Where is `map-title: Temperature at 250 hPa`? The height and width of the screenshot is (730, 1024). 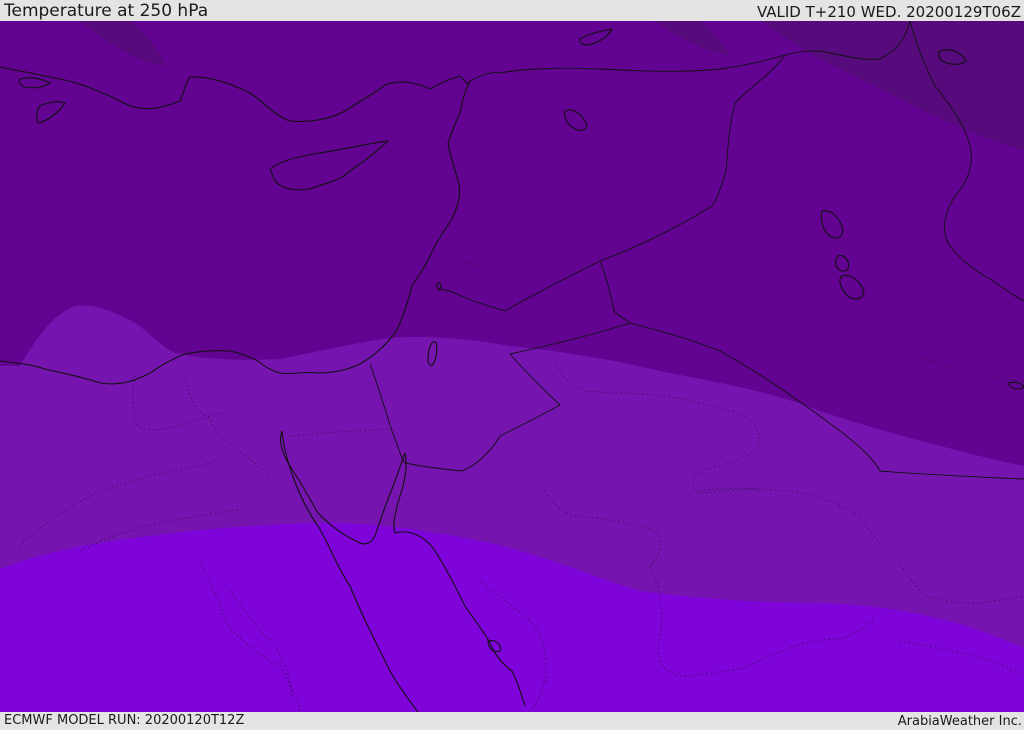 map-title: Temperature at 250 hPa is located at coordinates (106, 11).